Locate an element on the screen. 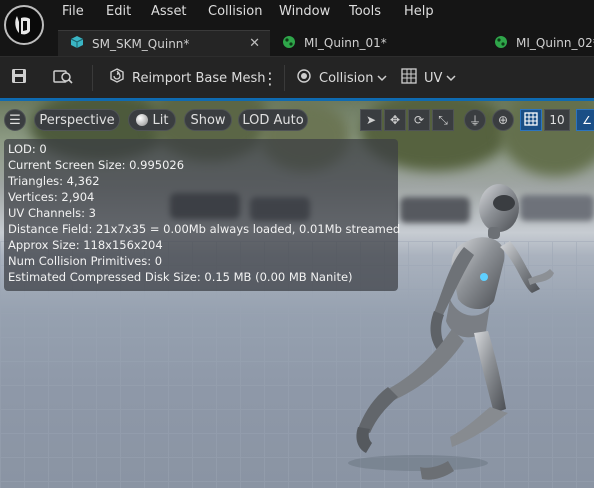 The image size is (594, 488). rotation-snap-toggle: ∠ is located at coordinates (585, 120).